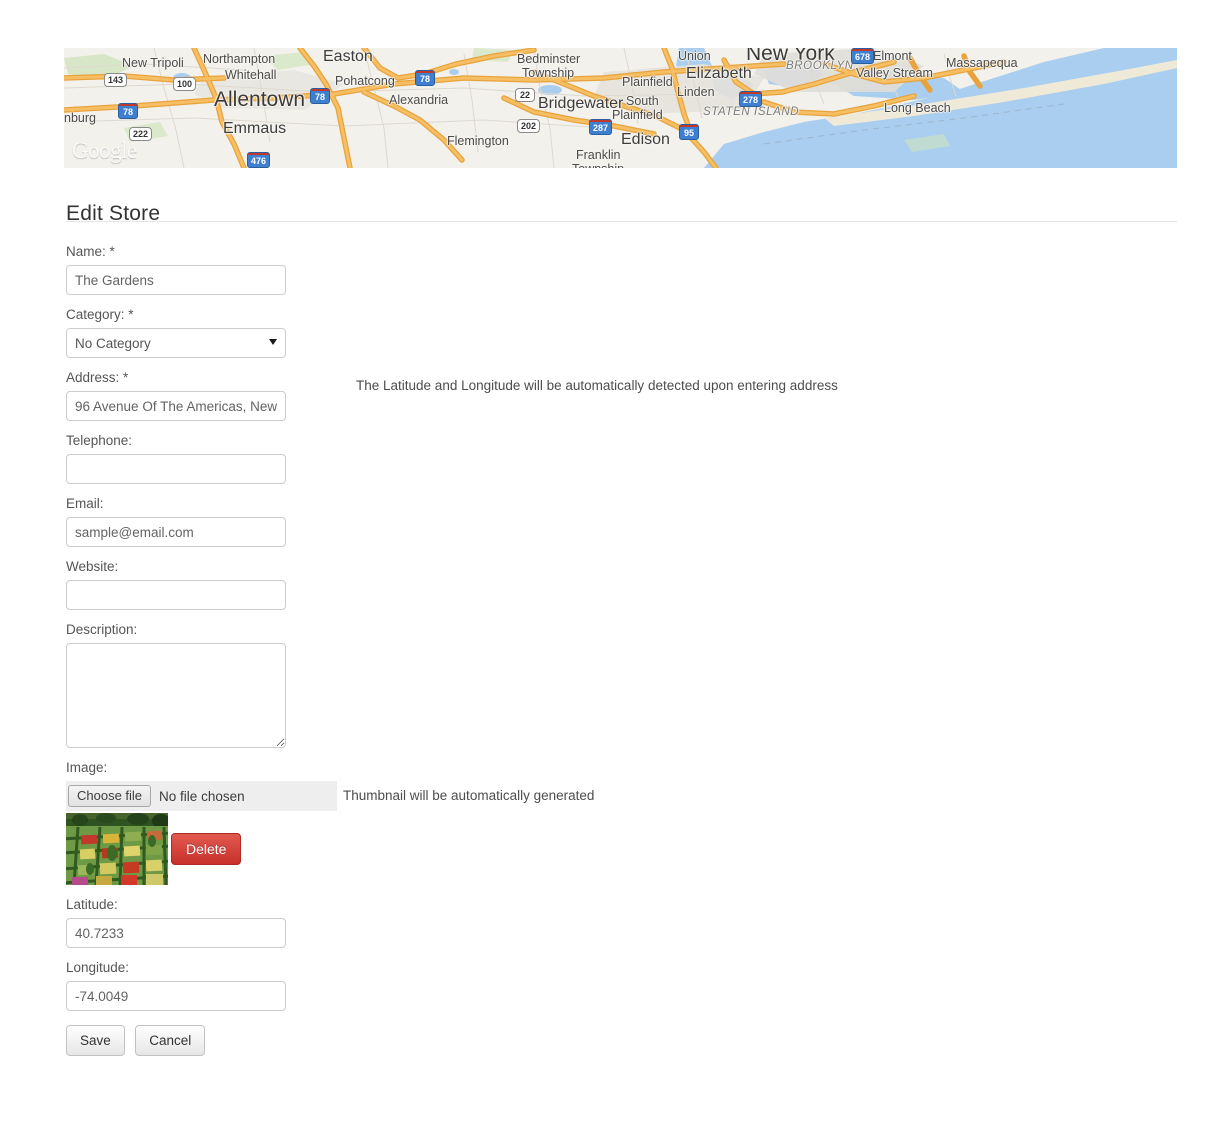 Image resolution: width=1227 pixels, height=1127 pixels. What do you see at coordinates (616, 584) in the screenshot?
I see `field-website: Website:` at bounding box center [616, 584].